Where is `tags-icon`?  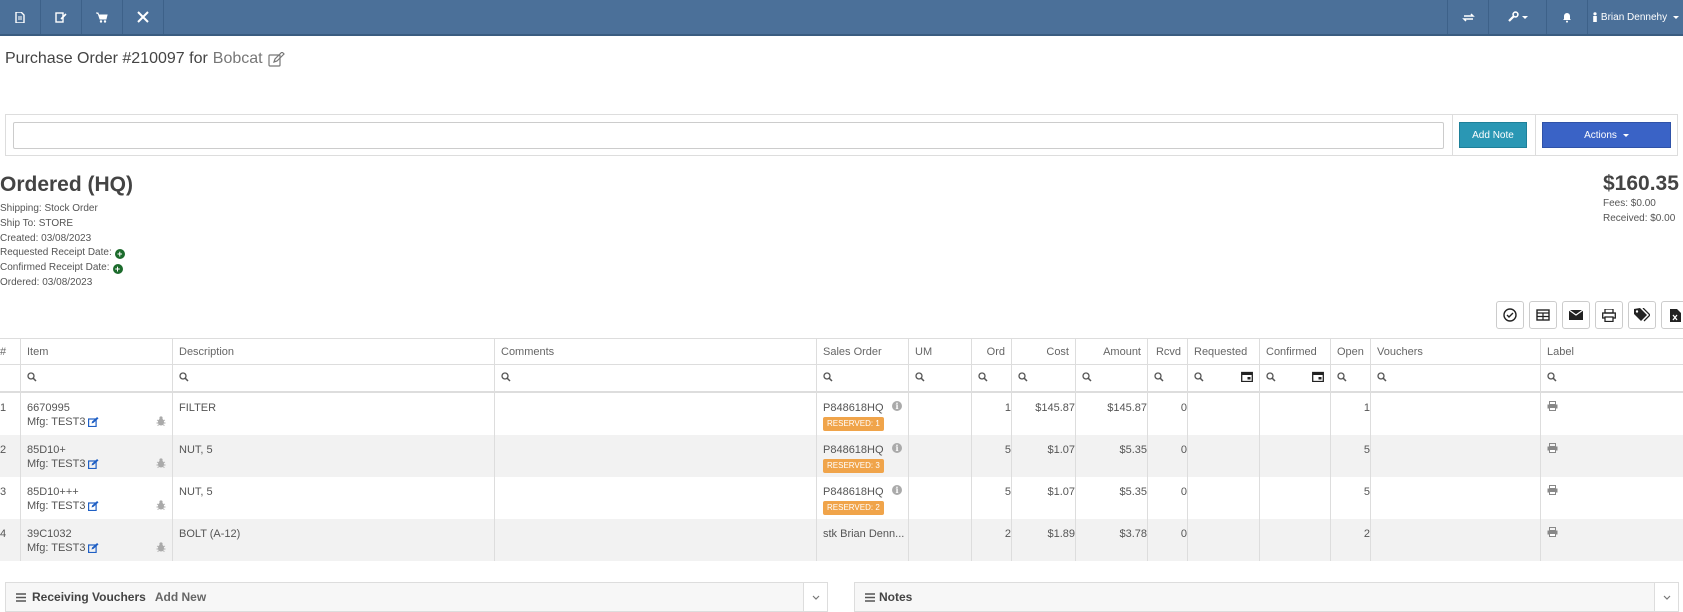 tags-icon is located at coordinates (1642, 315).